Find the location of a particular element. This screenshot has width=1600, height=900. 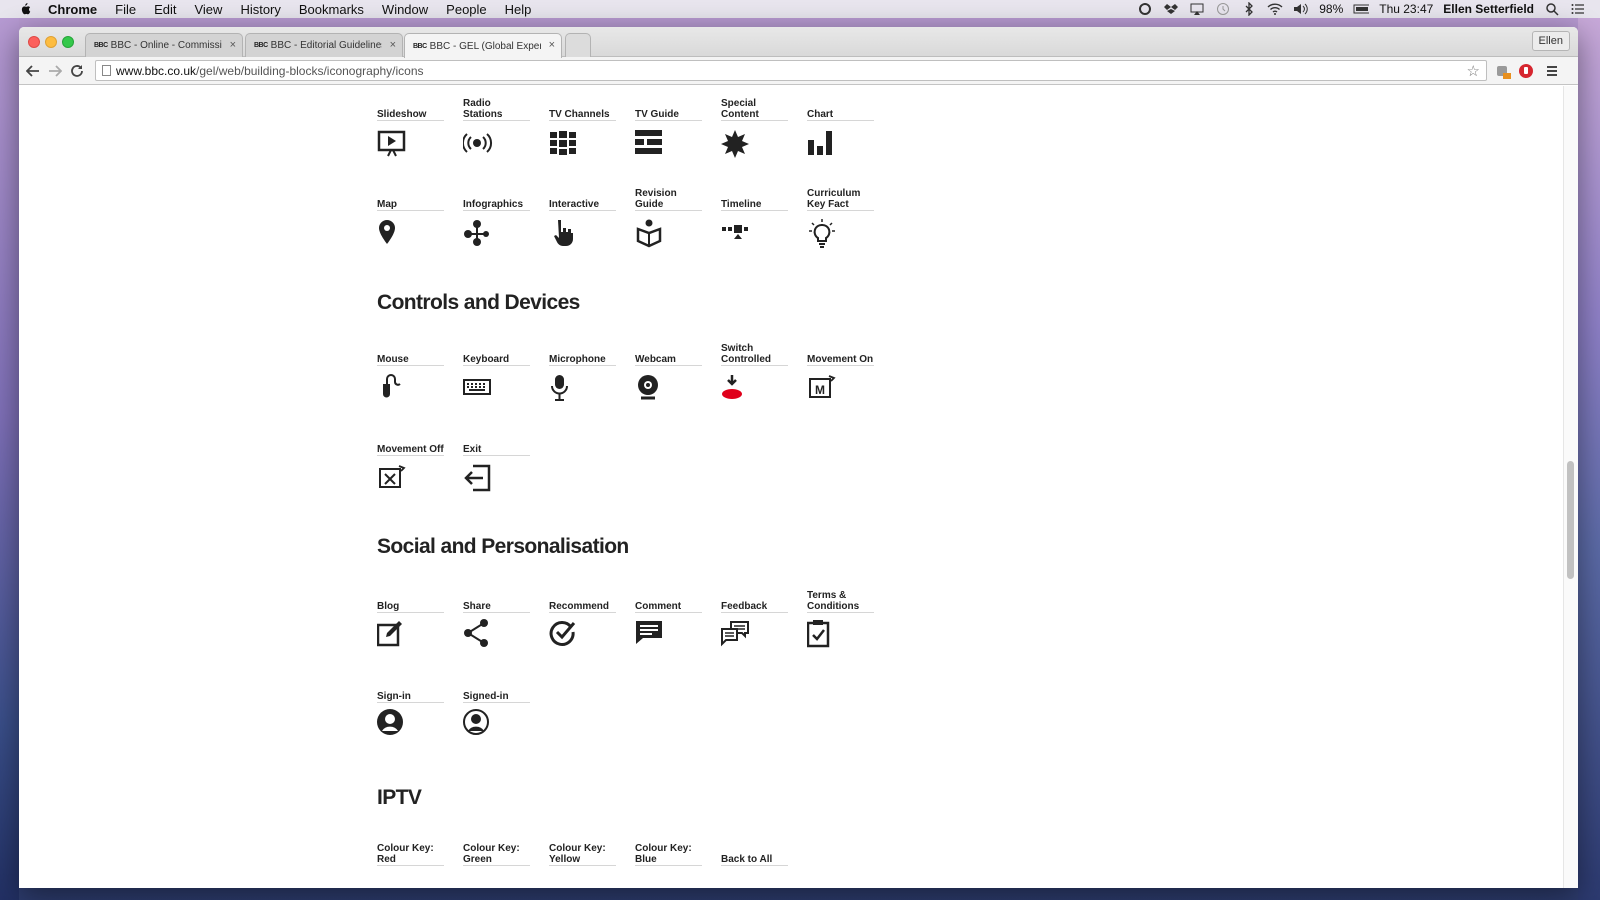

icon-cell-colour-key-green: Colour Key: Green is located at coordinates (496, 859).